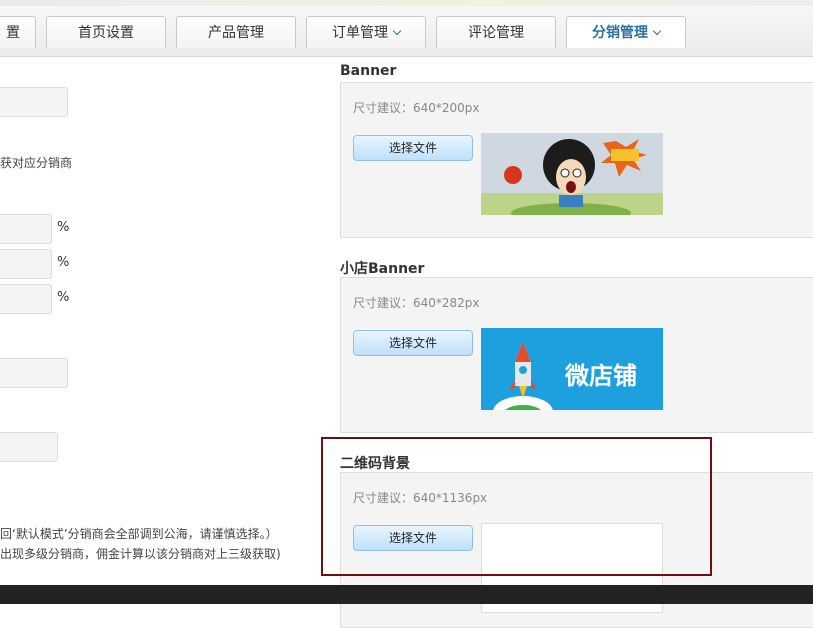 The image size is (813, 628). Describe the element at coordinates (416, 108) in the screenshot. I see `size-hint: 尺寸建议：640*200px` at that location.